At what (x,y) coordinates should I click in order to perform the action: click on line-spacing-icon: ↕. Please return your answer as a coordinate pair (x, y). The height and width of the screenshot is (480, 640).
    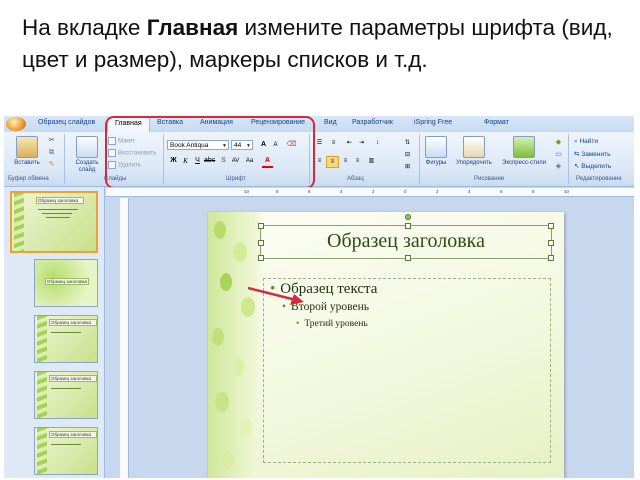
    Looking at the image, I should click on (377, 143).